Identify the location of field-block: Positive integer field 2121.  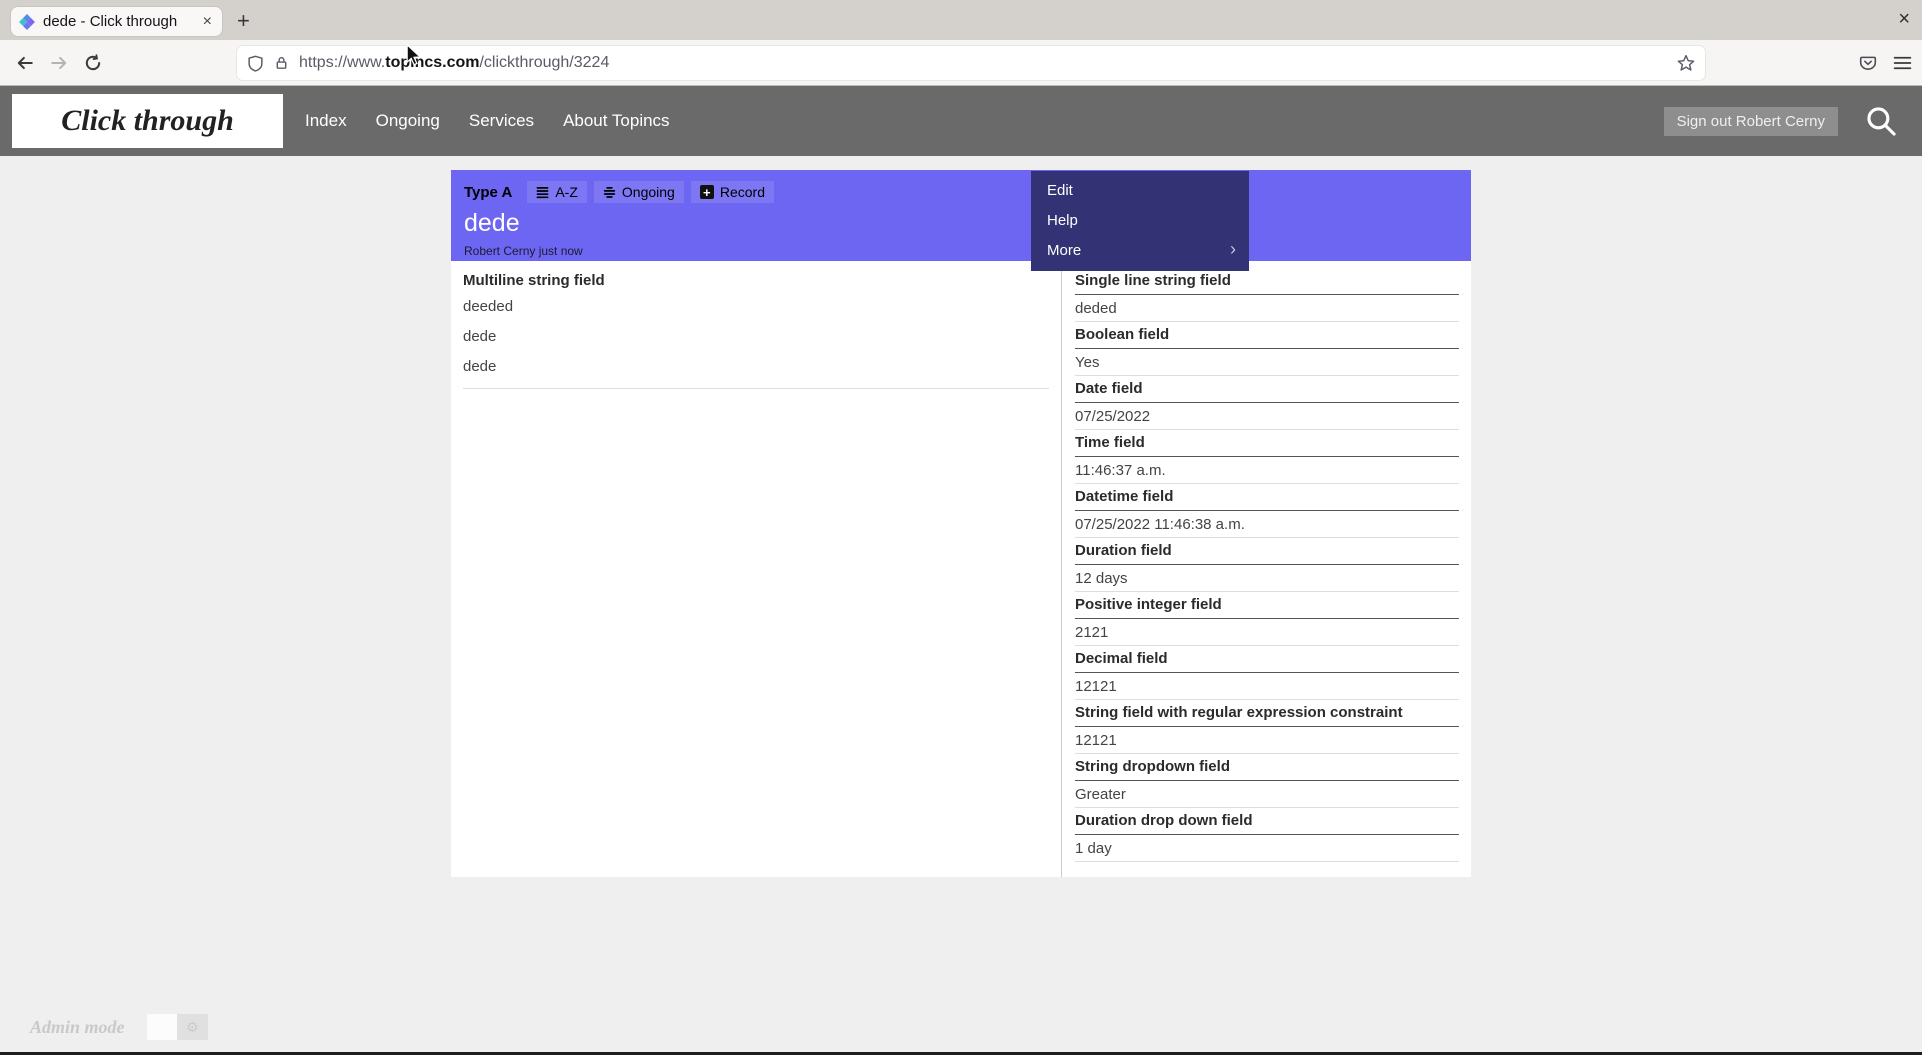
(1267, 621).